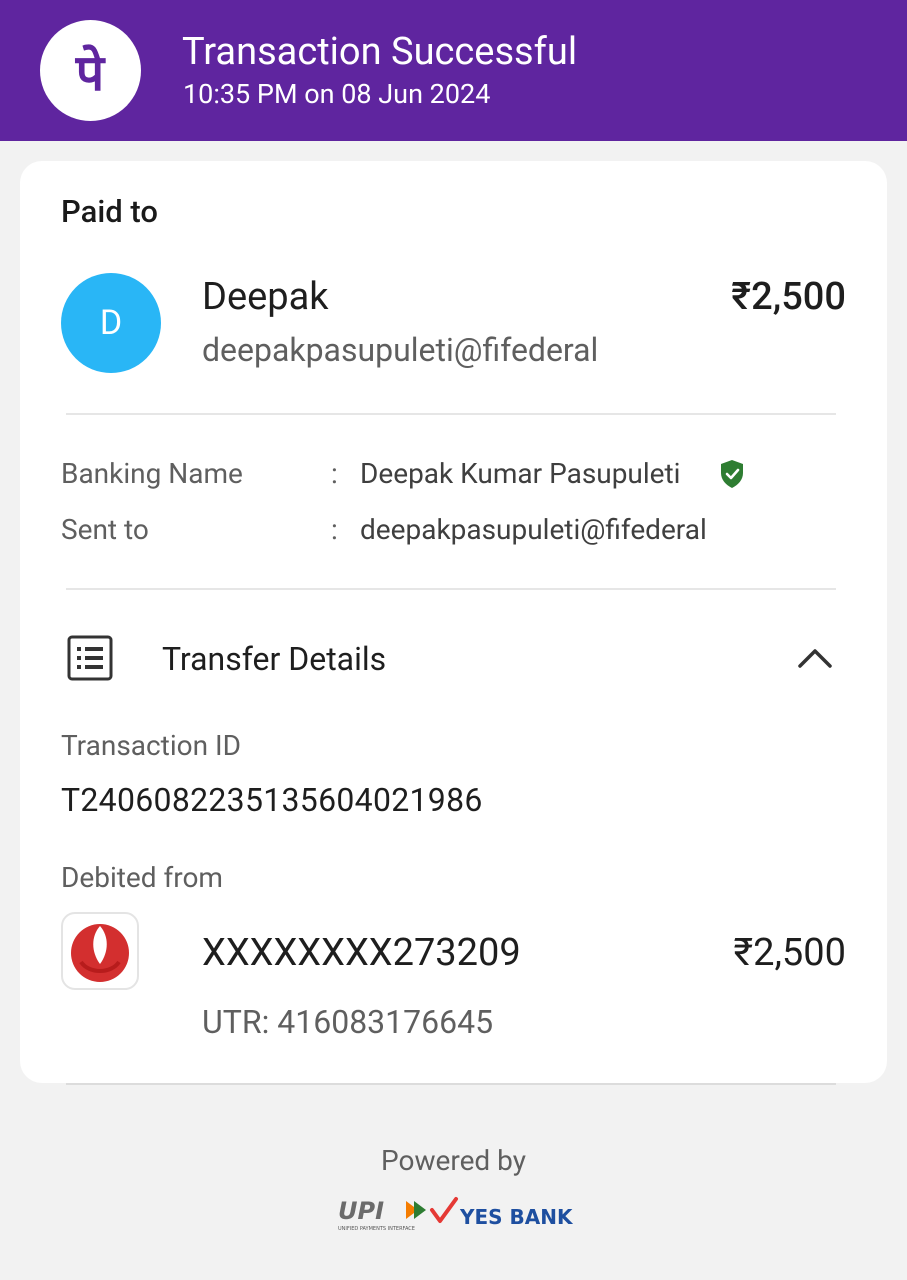 The height and width of the screenshot is (1280, 907). What do you see at coordinates (90, 73) in the screenshot?
I see `svg-text: पे` at bounding box center [90, 73].